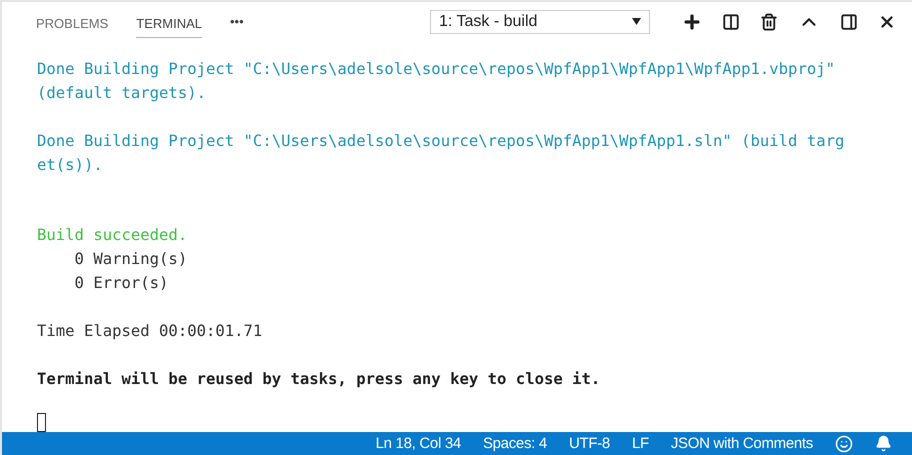 This screenshot has width=912, height=455. Describe the element at coordinates (121, 93) in the screenshot. I see `terminal-line: (default targets).` at that location.